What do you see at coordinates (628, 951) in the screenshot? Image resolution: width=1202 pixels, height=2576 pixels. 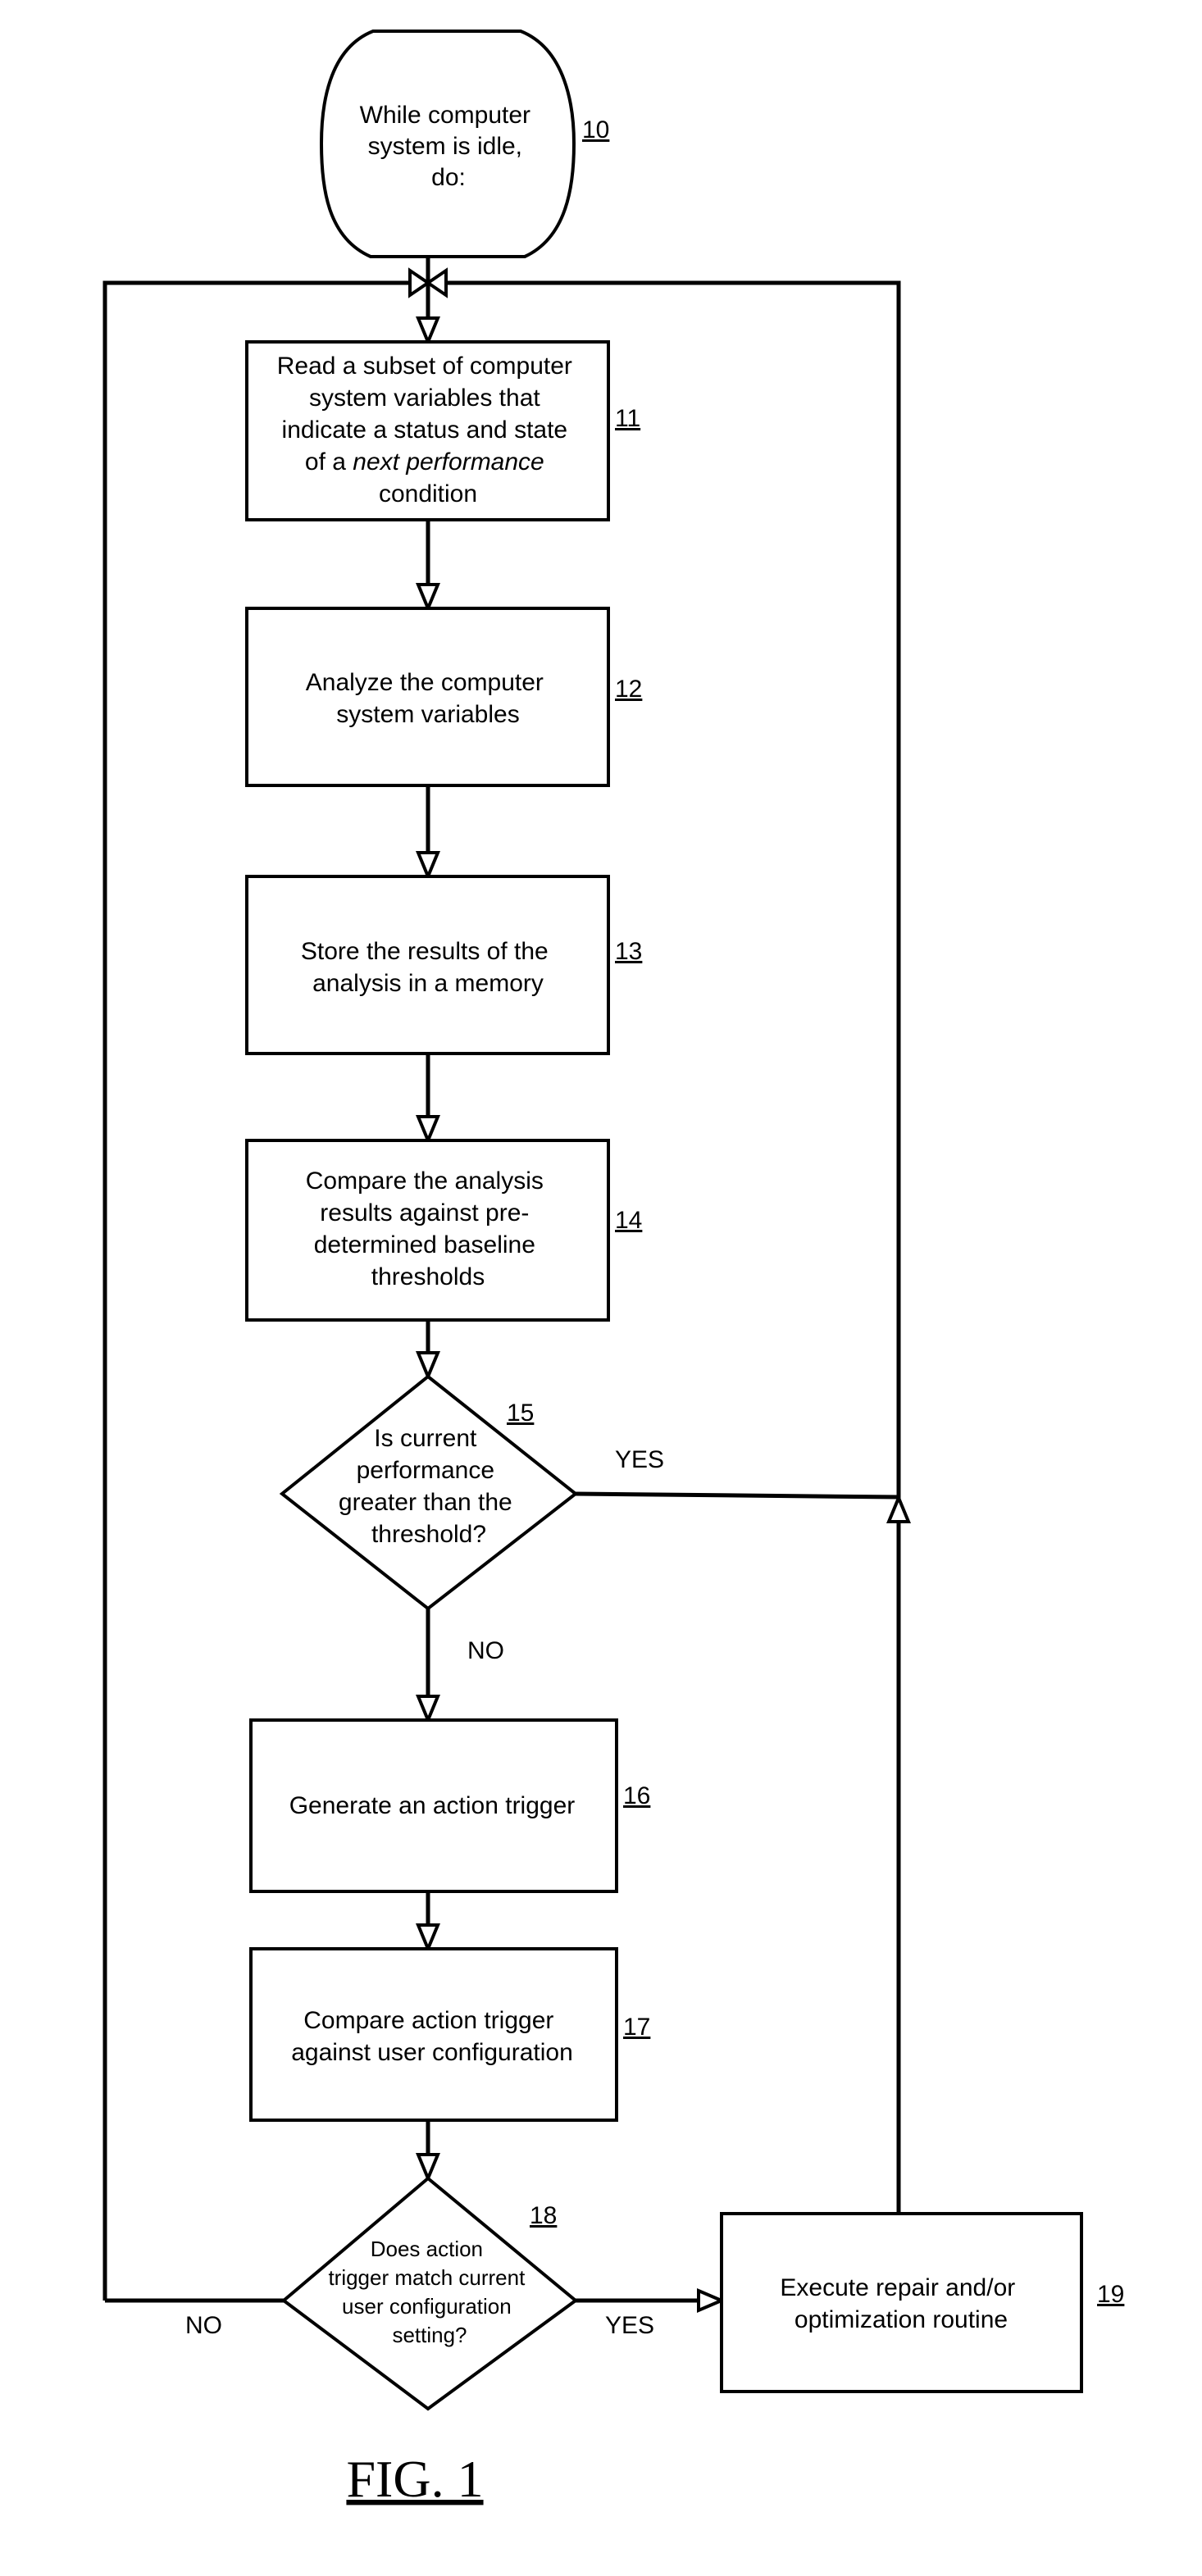 I see `node-13-ref-number: 13` at bounding box center [628, 951].